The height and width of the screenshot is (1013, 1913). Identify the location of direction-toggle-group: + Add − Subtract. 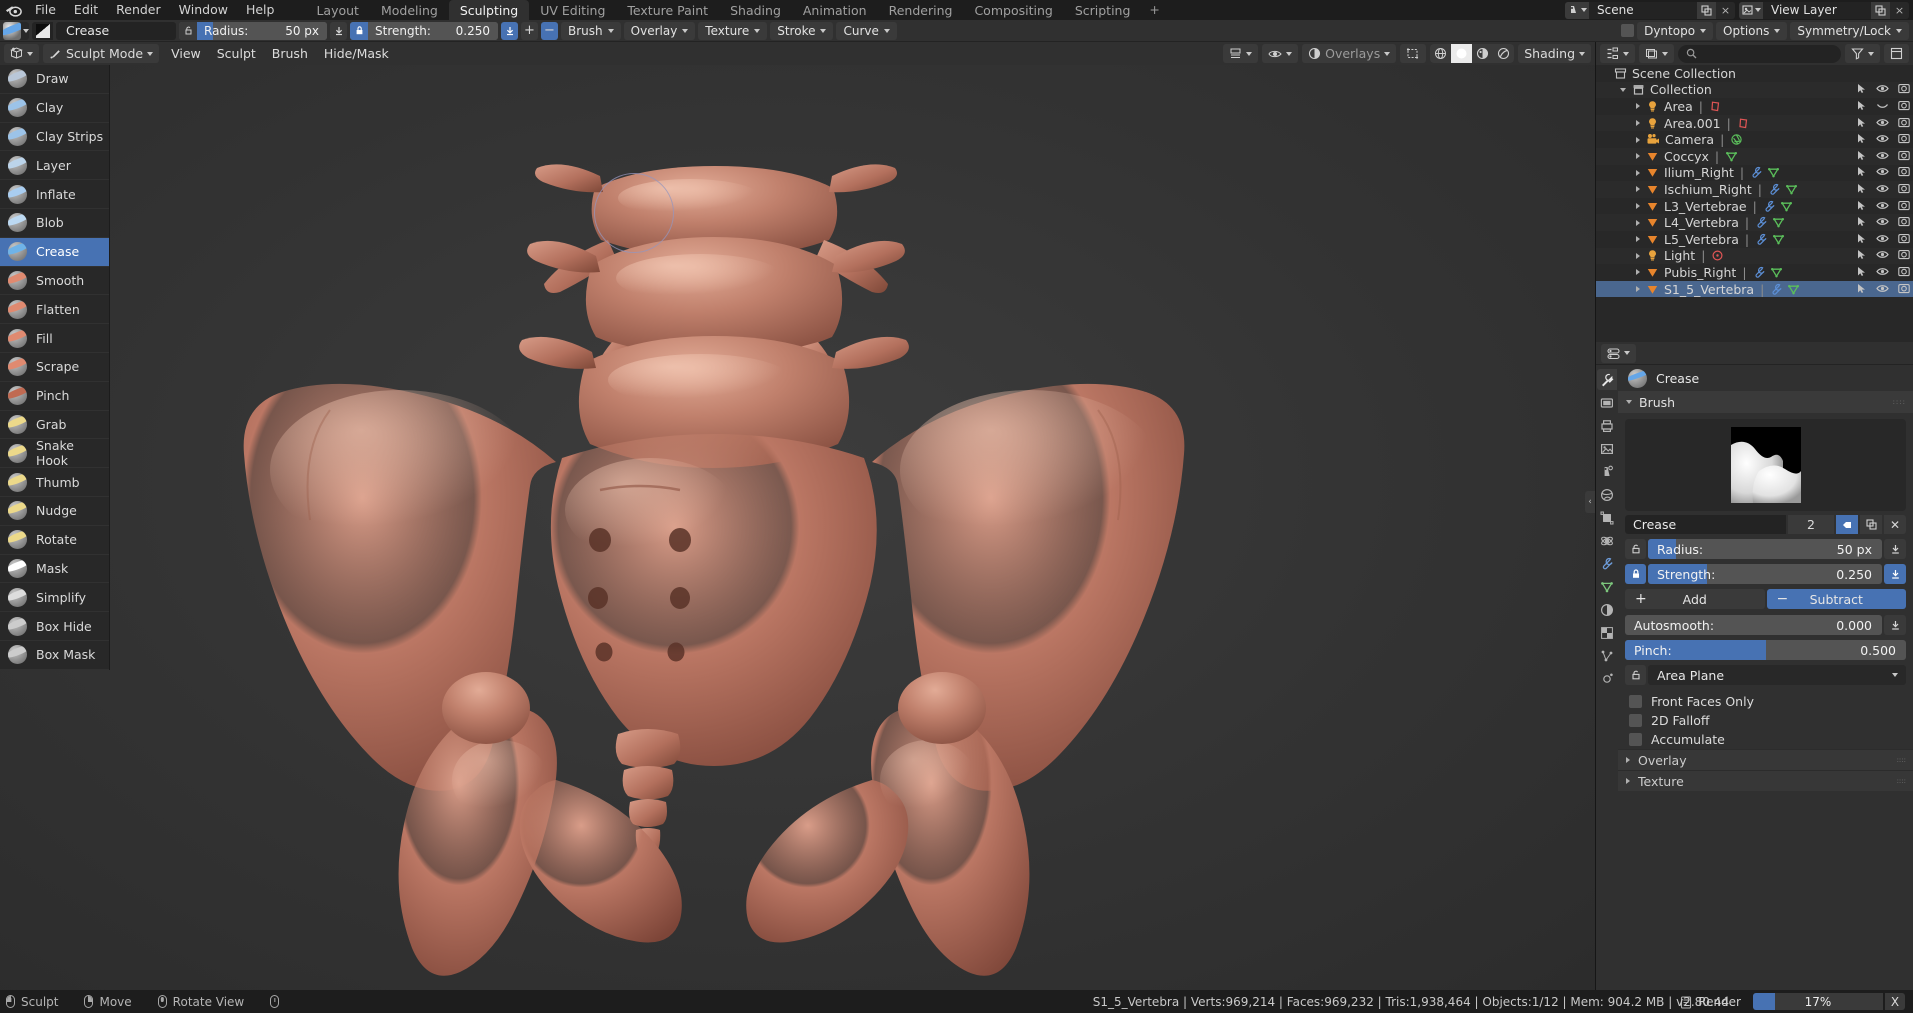
(1765, 599).